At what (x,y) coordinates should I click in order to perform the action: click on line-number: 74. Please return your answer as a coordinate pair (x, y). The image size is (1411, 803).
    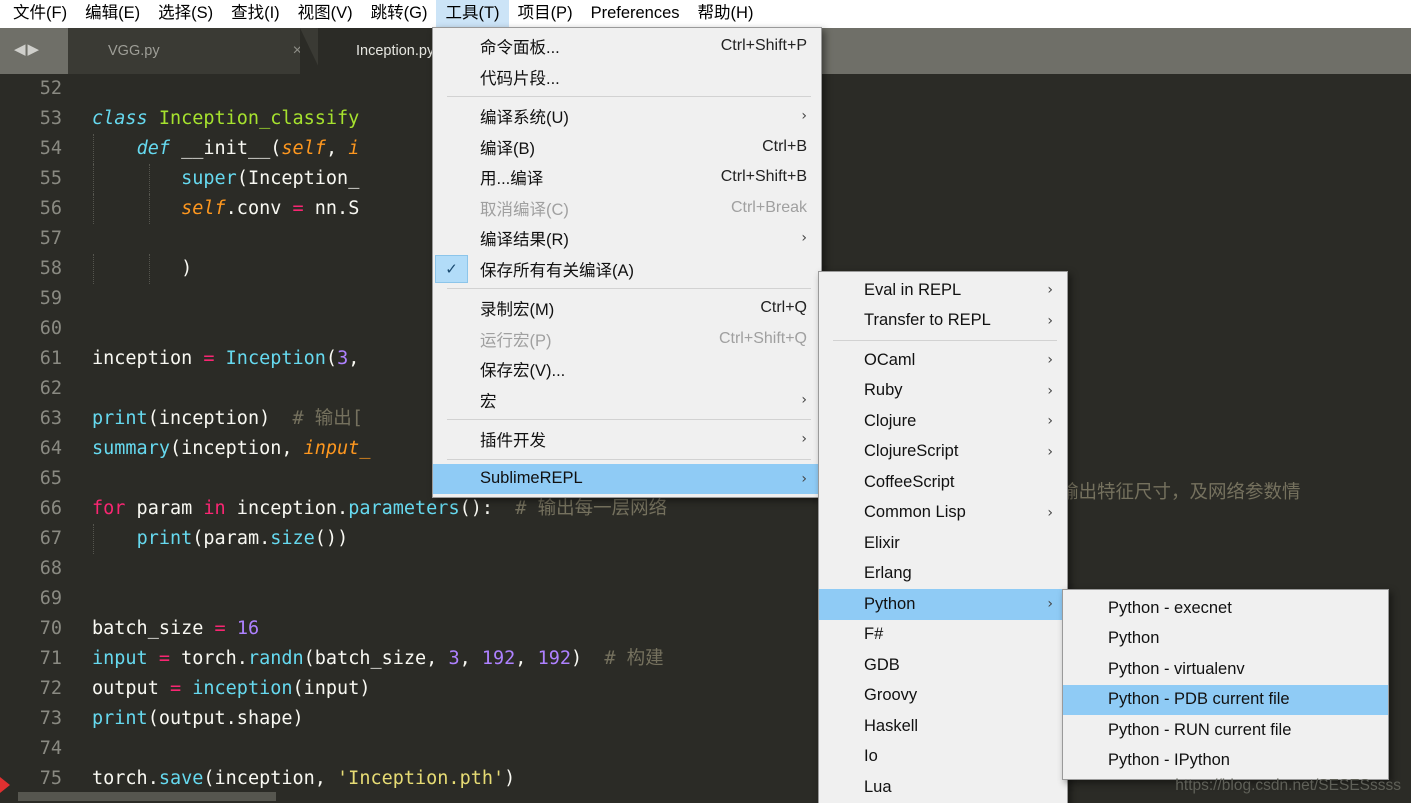
    Looking at the image, I should click on (50, 748).